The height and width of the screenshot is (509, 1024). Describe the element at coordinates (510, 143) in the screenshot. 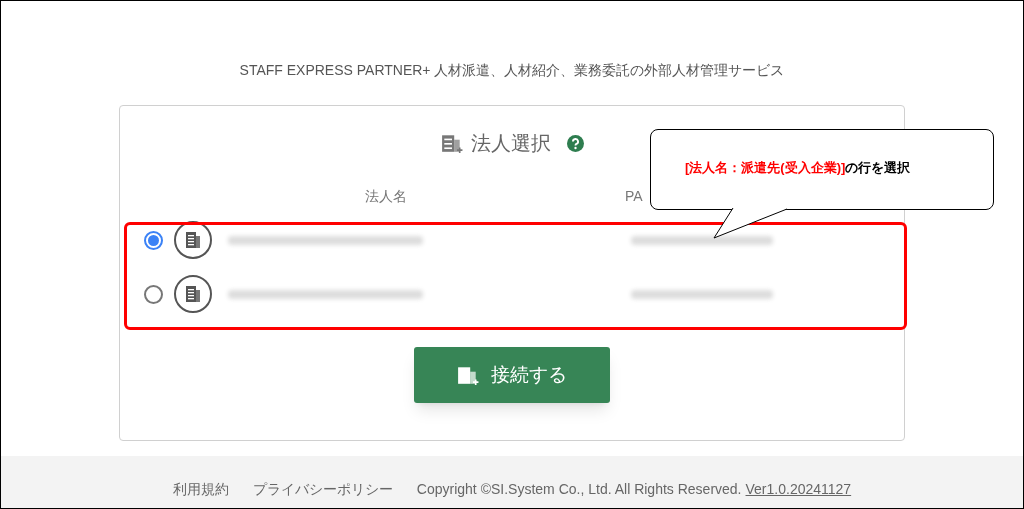

I see `card-title: 法人選択` at that location.